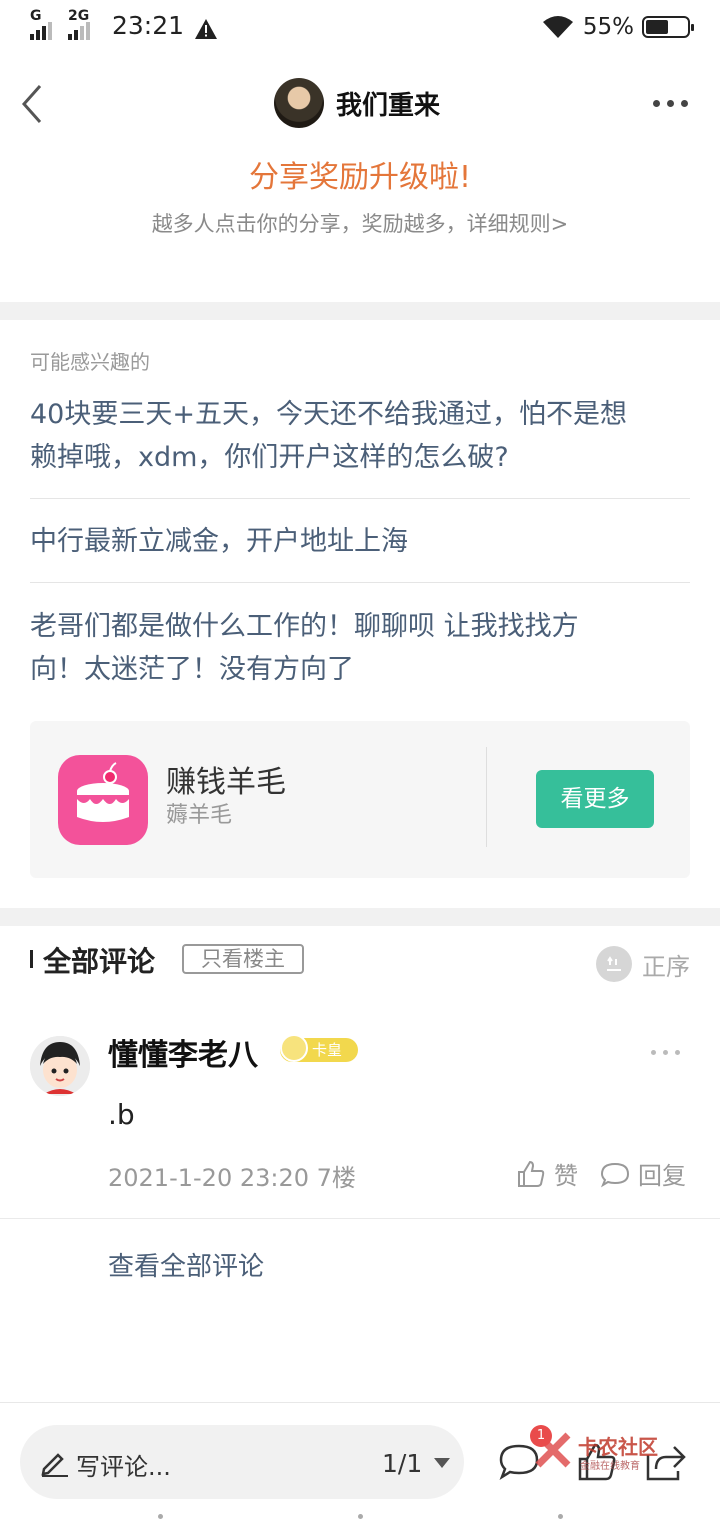  I want to click on watermark-title: 卡农社区, so click(618, 1447).